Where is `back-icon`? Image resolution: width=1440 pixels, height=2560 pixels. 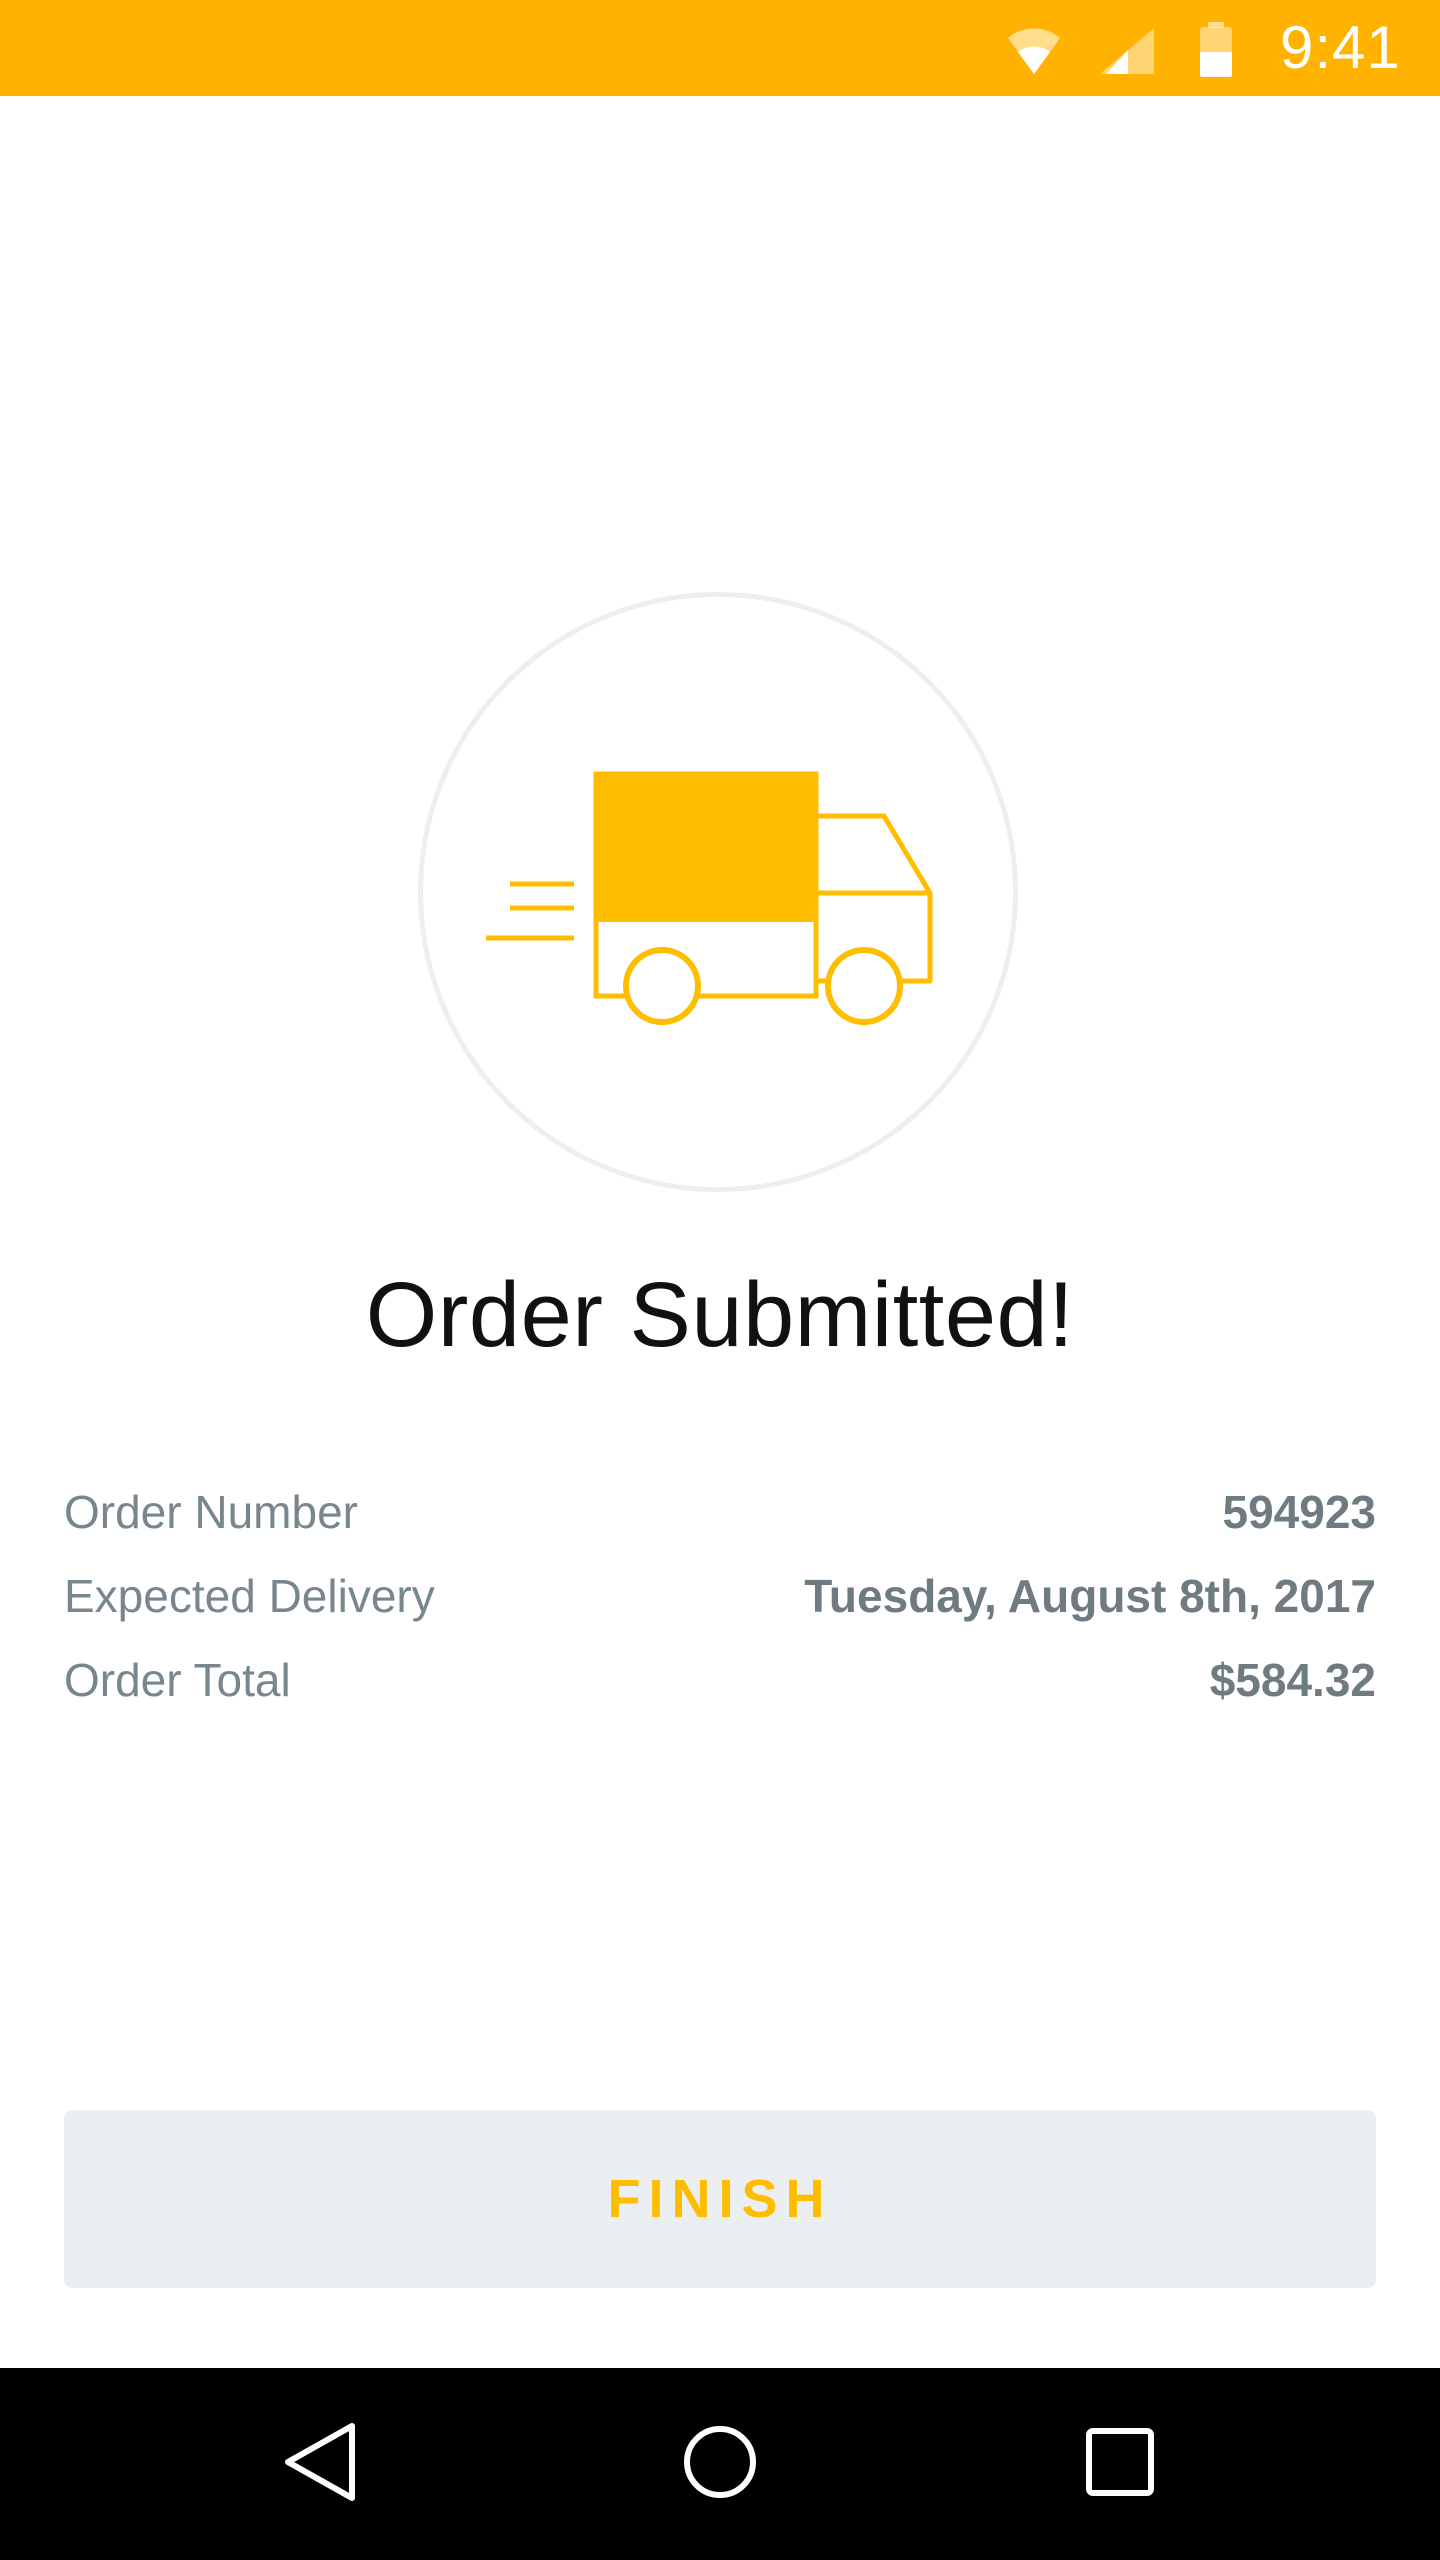 back-icon is located at coordinates (320, 2464).